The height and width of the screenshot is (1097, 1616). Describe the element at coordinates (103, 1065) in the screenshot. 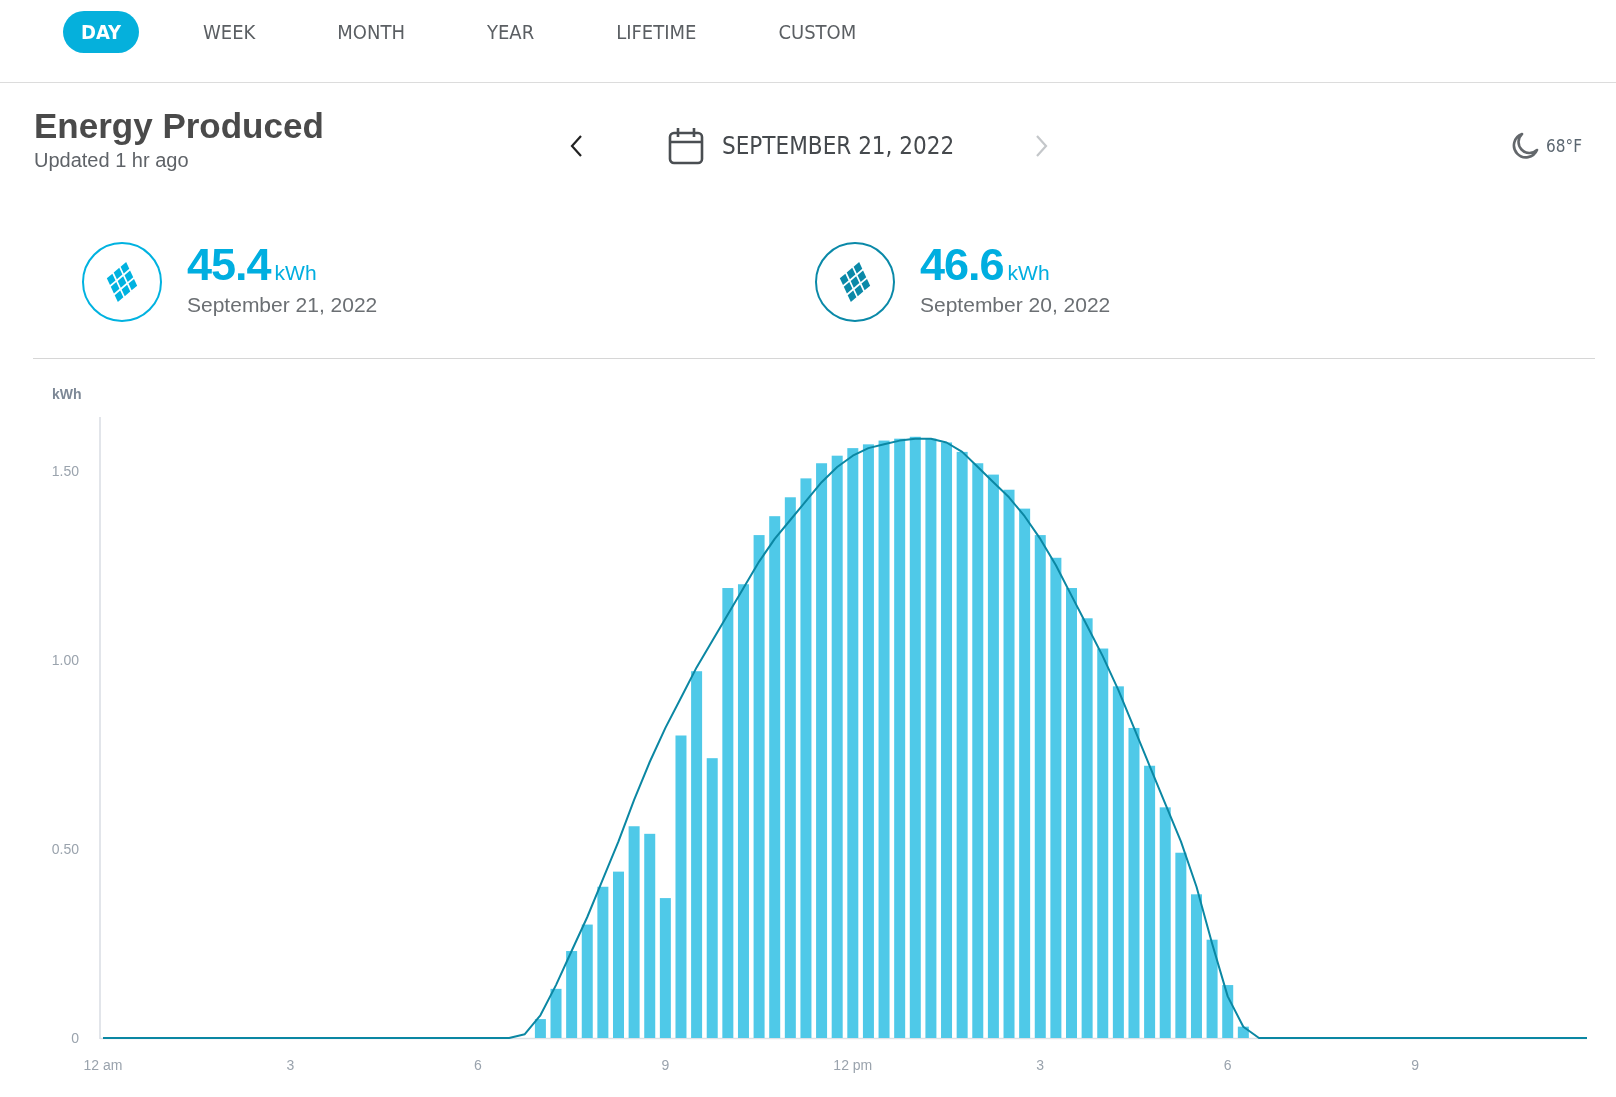

I see `x-tick-label: 12 am` at that location.